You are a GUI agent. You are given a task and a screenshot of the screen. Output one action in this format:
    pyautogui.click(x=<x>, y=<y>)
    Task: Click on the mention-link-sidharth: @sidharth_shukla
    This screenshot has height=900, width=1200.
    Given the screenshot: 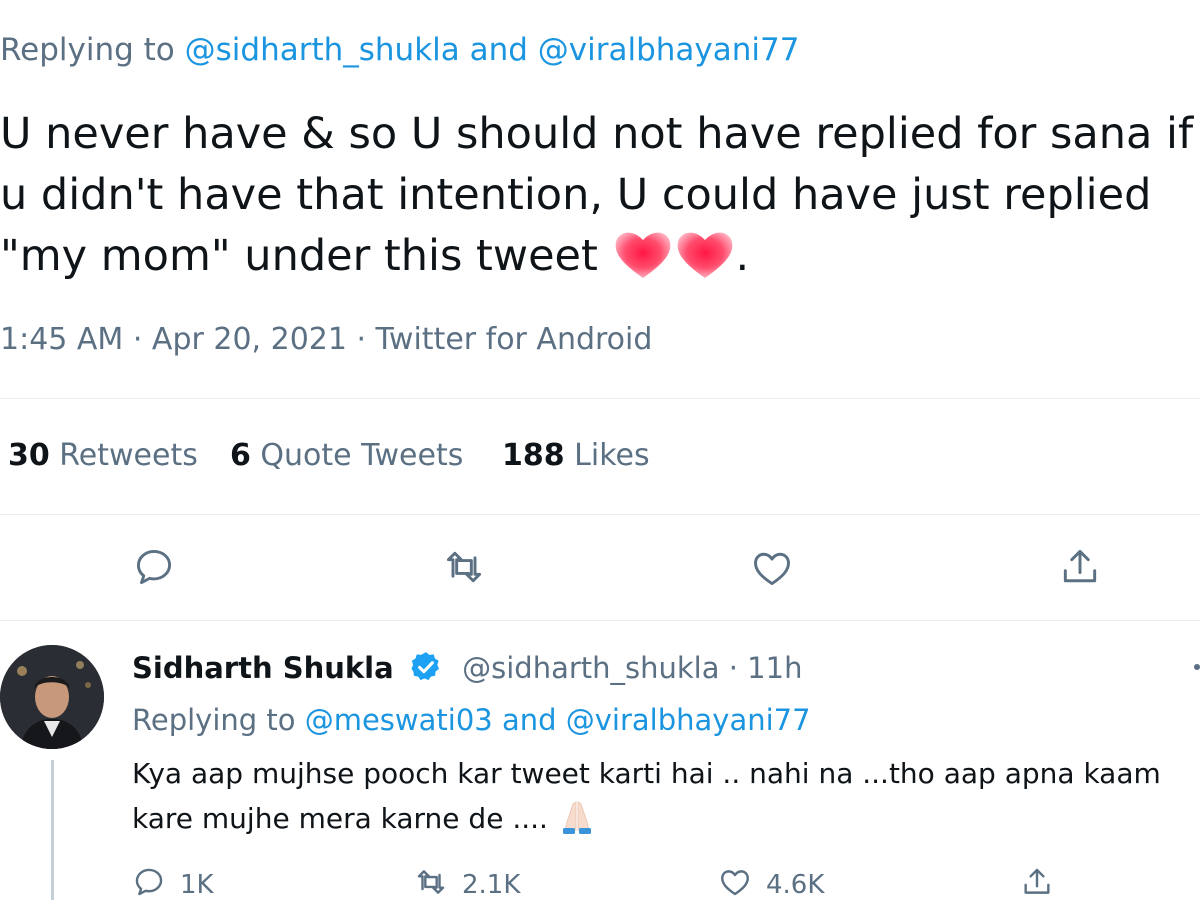 What is the action you would take?
    pyautogui.click(x=322, y=50)
    